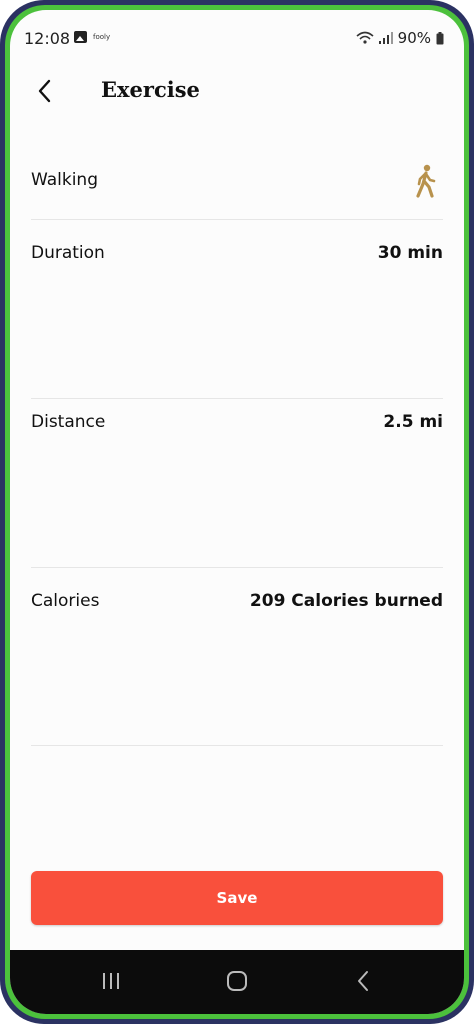 Image resolution: width=474 pixels, height=1024 pixels. Describe the element at coordinates (68, 422) in the screenshot. I see `distance-label: Distance` at that location.